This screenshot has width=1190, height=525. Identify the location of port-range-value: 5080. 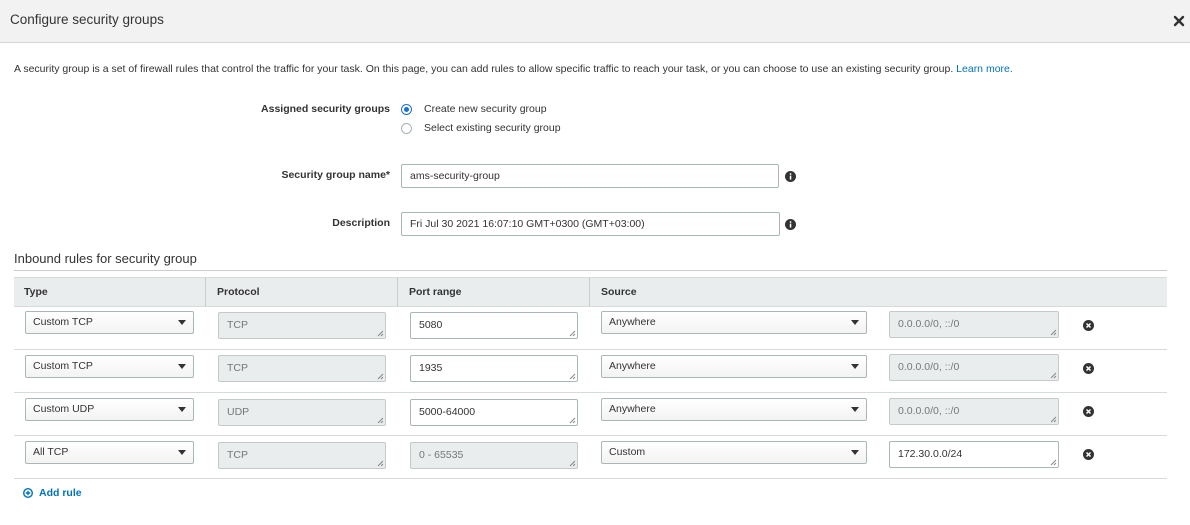
(431, 325).